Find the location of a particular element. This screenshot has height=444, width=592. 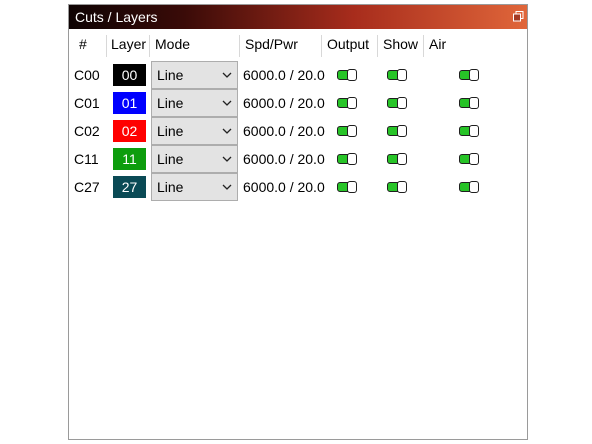

layer-row: C01 01 Line 6000.0 / 20.0 is located at coordinates (298, 103).